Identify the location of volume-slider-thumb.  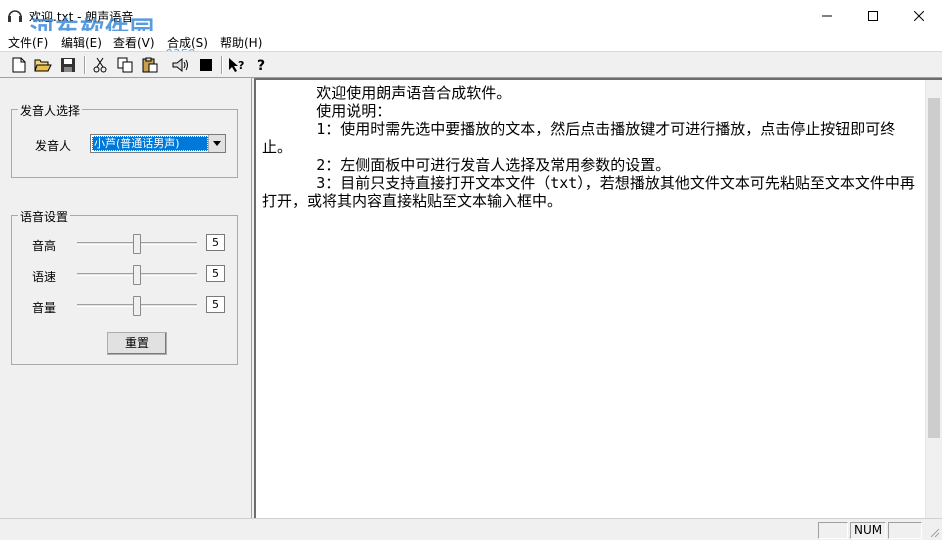
(137, 306).